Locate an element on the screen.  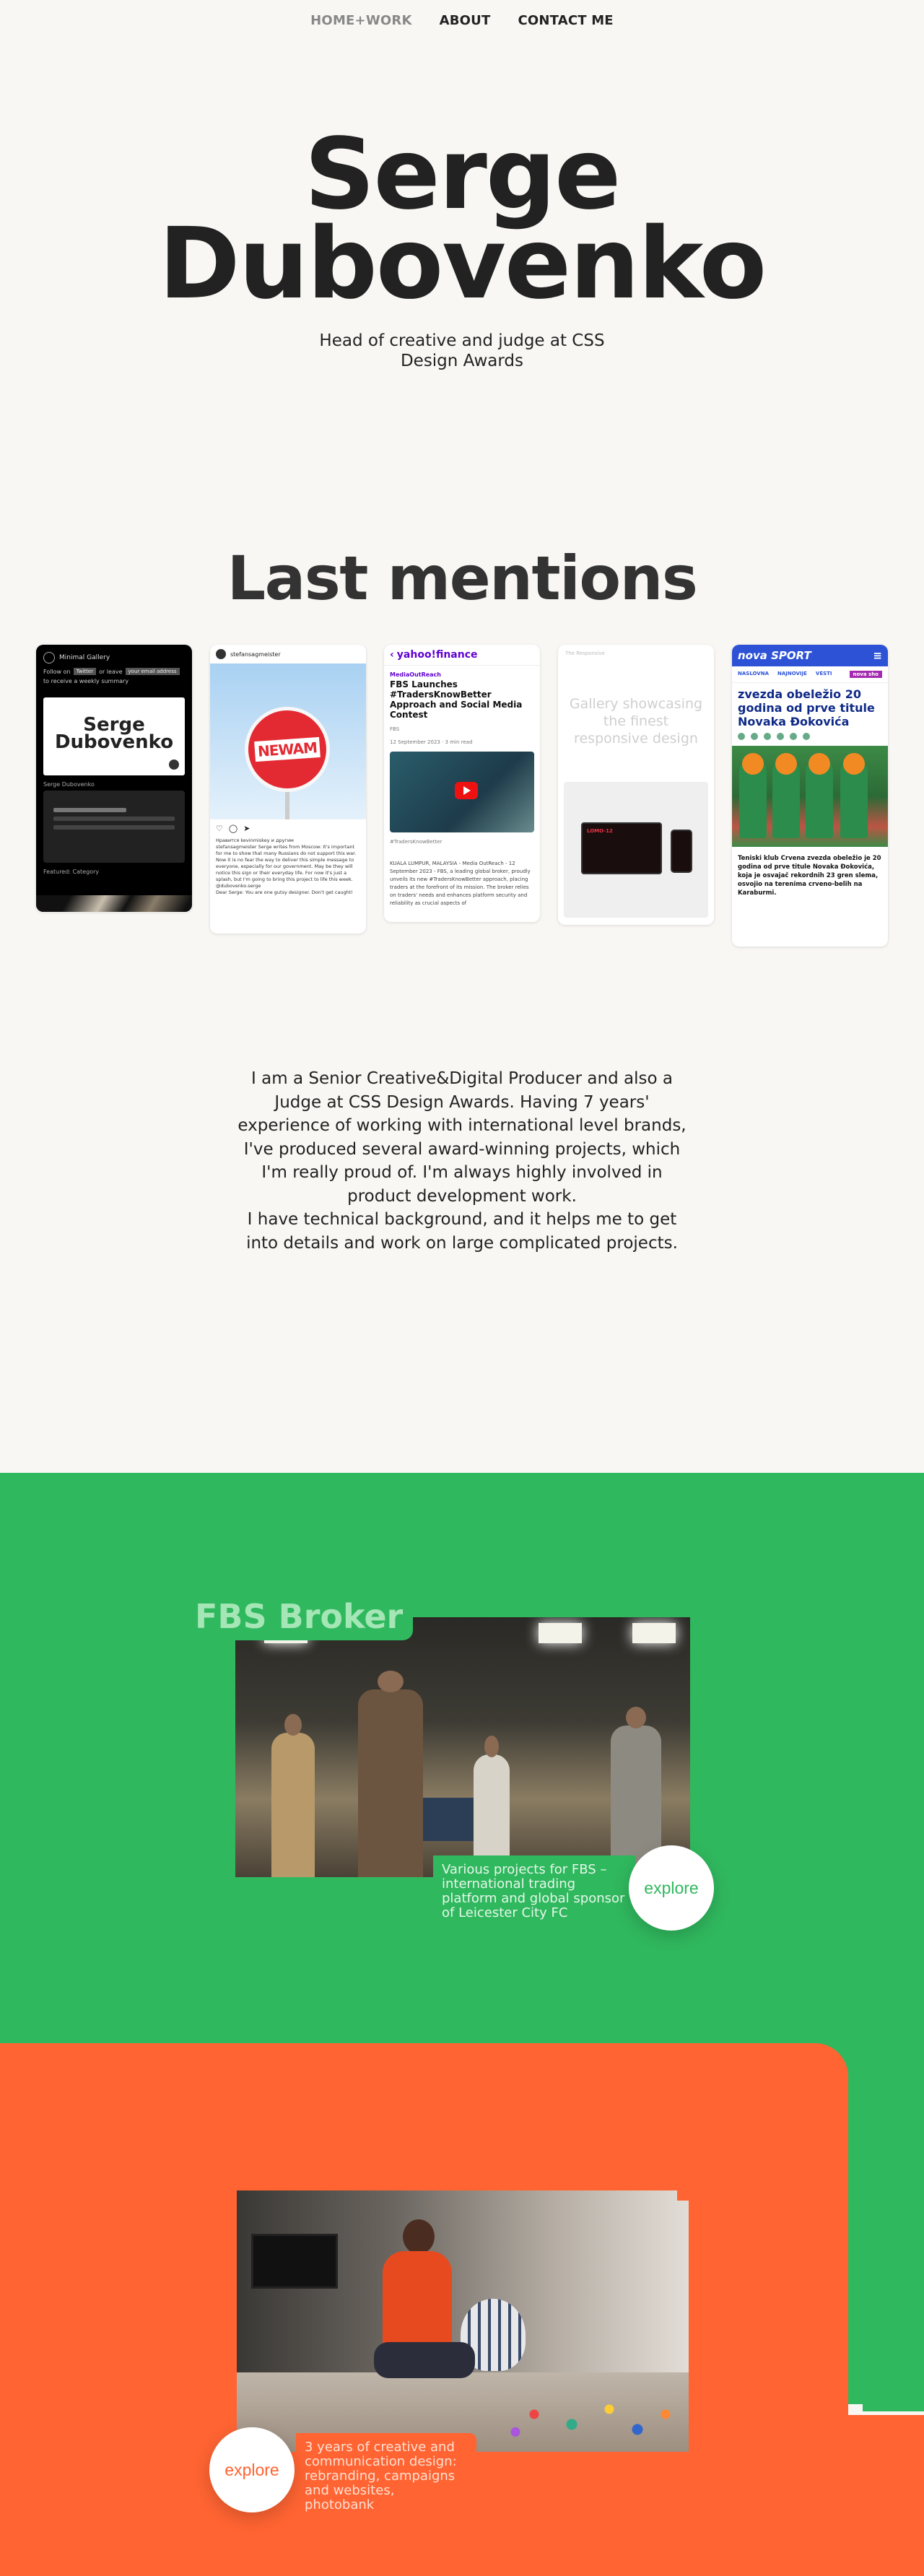
share-icons is located at coordinates (810, 736).